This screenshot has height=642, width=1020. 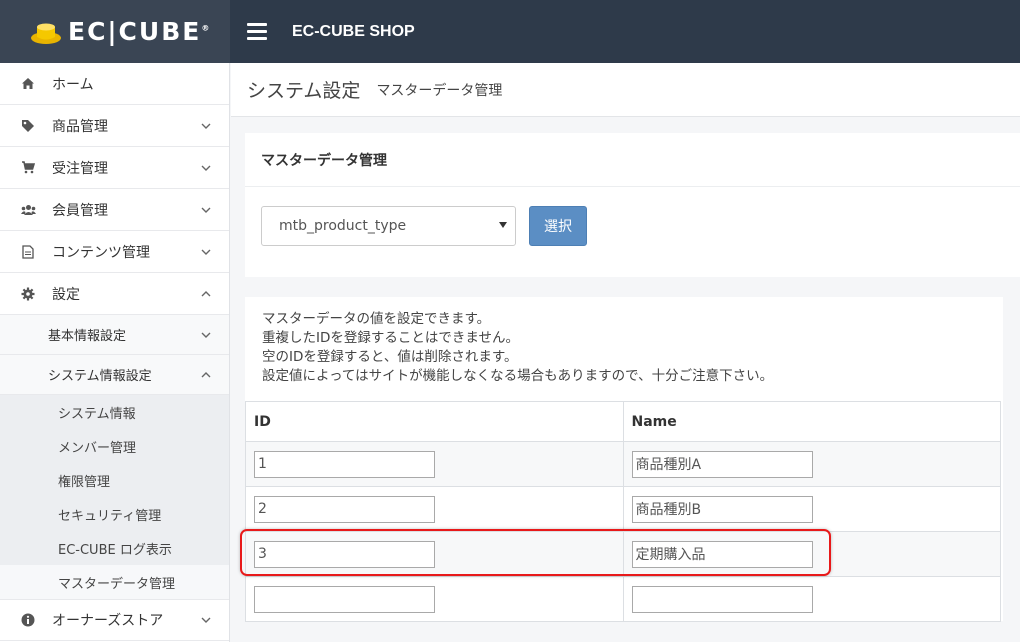 What do you see at coordinates (344, 599) in the screenshot?
I see `id-input` at bounding box center [344, 599].